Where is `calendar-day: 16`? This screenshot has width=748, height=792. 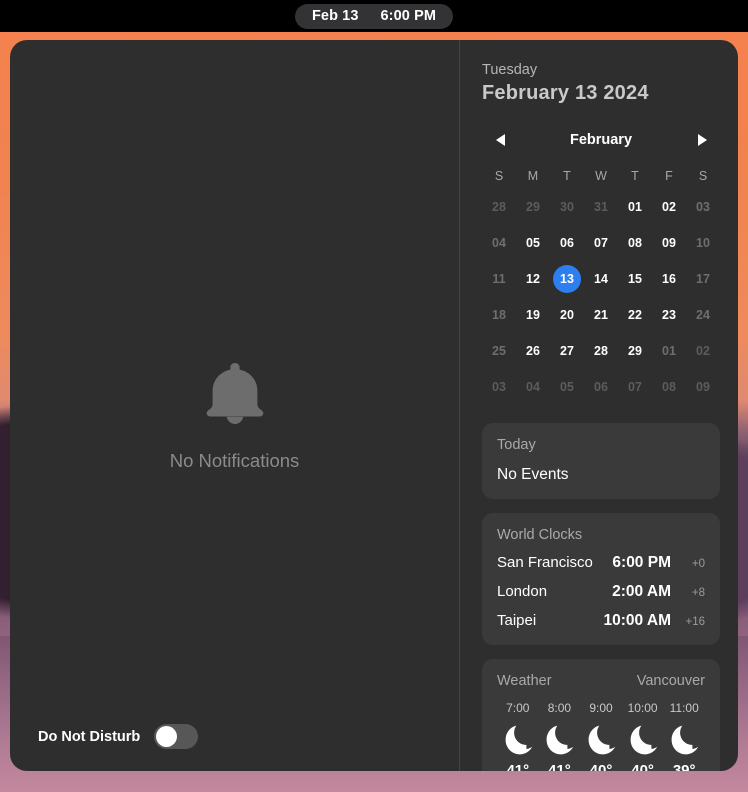 calendar-day: 16 is located at coordinates (669, 279).